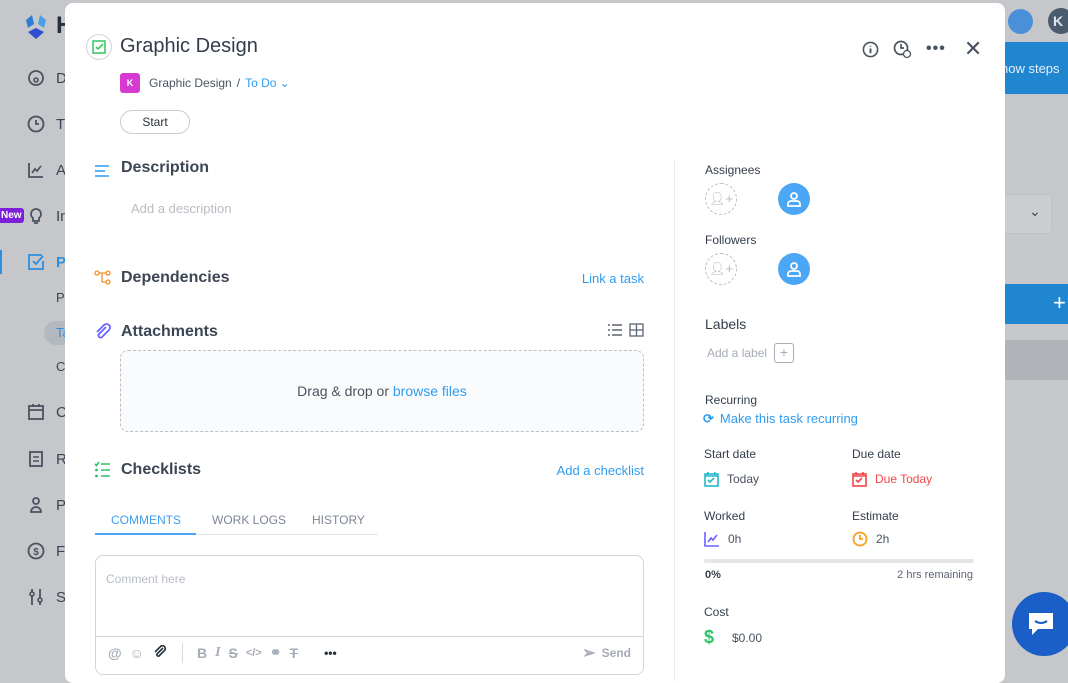 Image resolution: width=1068 pixels, height=683 pixels. I want to click on chat-widget-button, so click(1040, 624).